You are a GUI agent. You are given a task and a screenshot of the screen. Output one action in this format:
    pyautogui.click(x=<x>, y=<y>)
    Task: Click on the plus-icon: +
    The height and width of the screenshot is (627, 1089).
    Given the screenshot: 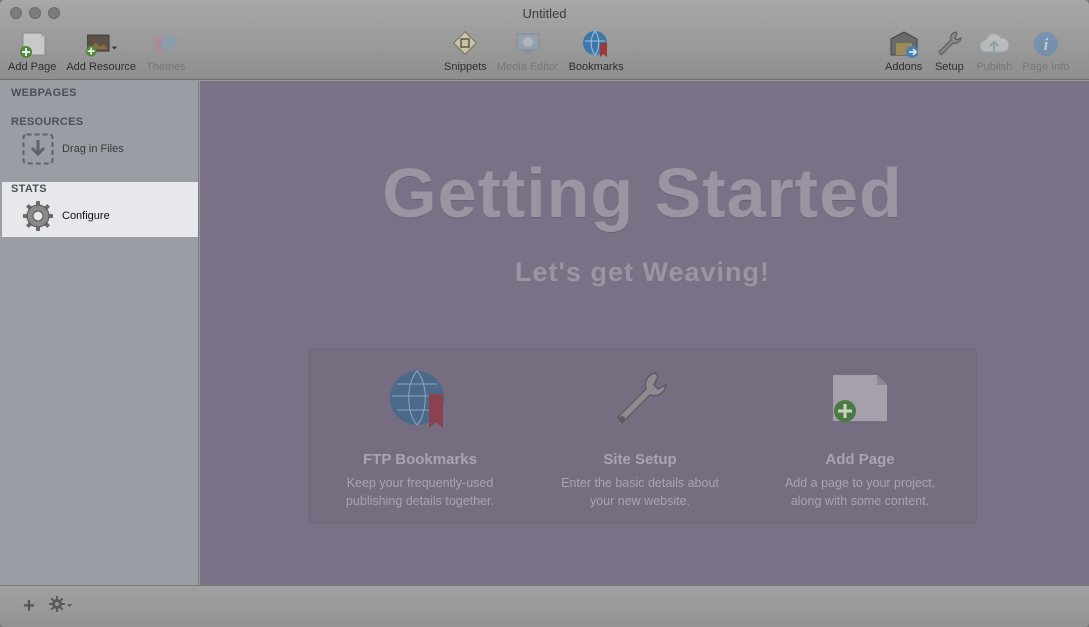 What is the action you would take?
    pyautogui.click(x=29, y=605)
    